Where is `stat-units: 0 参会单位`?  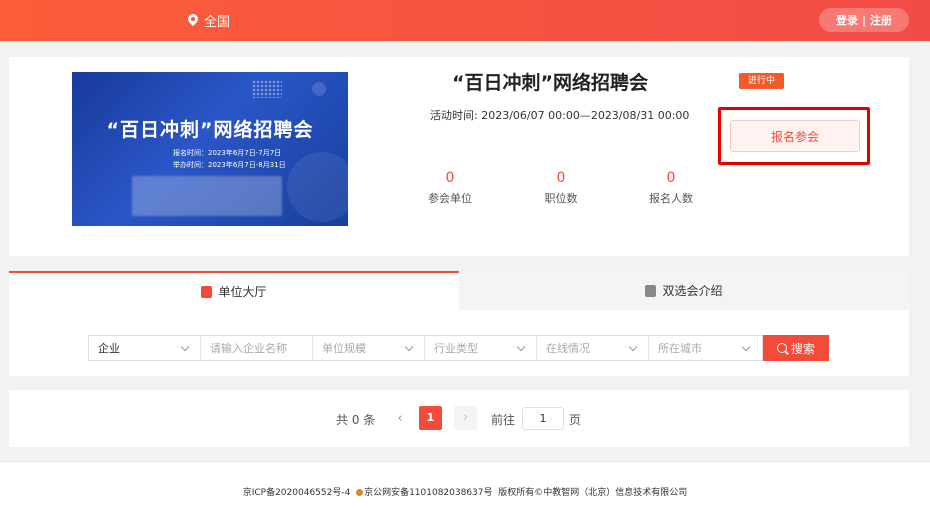
stat-units: 0 参会单位 is located at coordinates (450, 188).